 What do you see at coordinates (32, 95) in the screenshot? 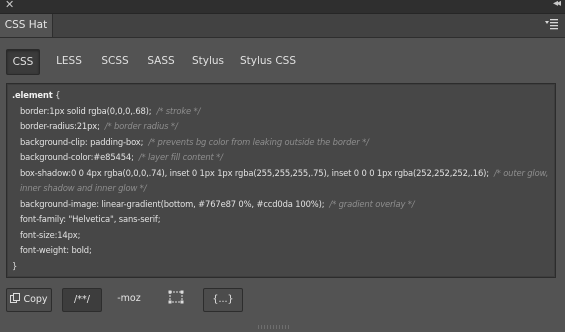
I see `code-selector: .element` at bounding box center [32, 95].